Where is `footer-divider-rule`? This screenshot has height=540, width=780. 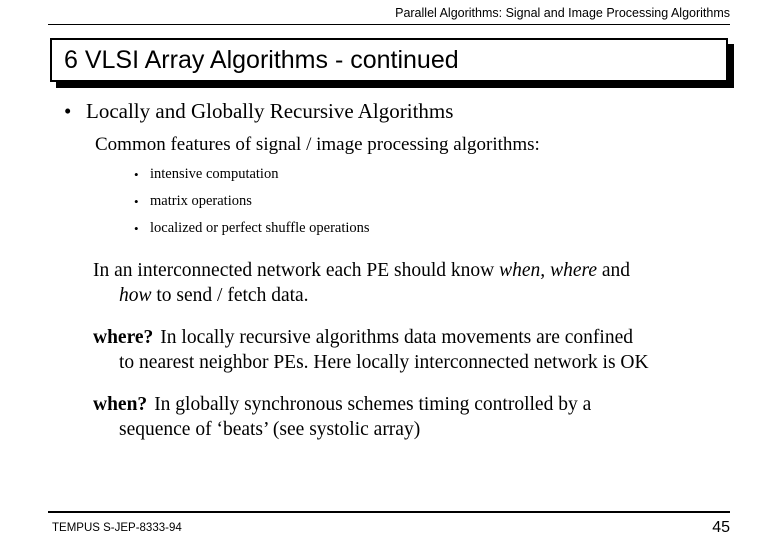
footer-divider-rule is located at coordinates (389, 512).